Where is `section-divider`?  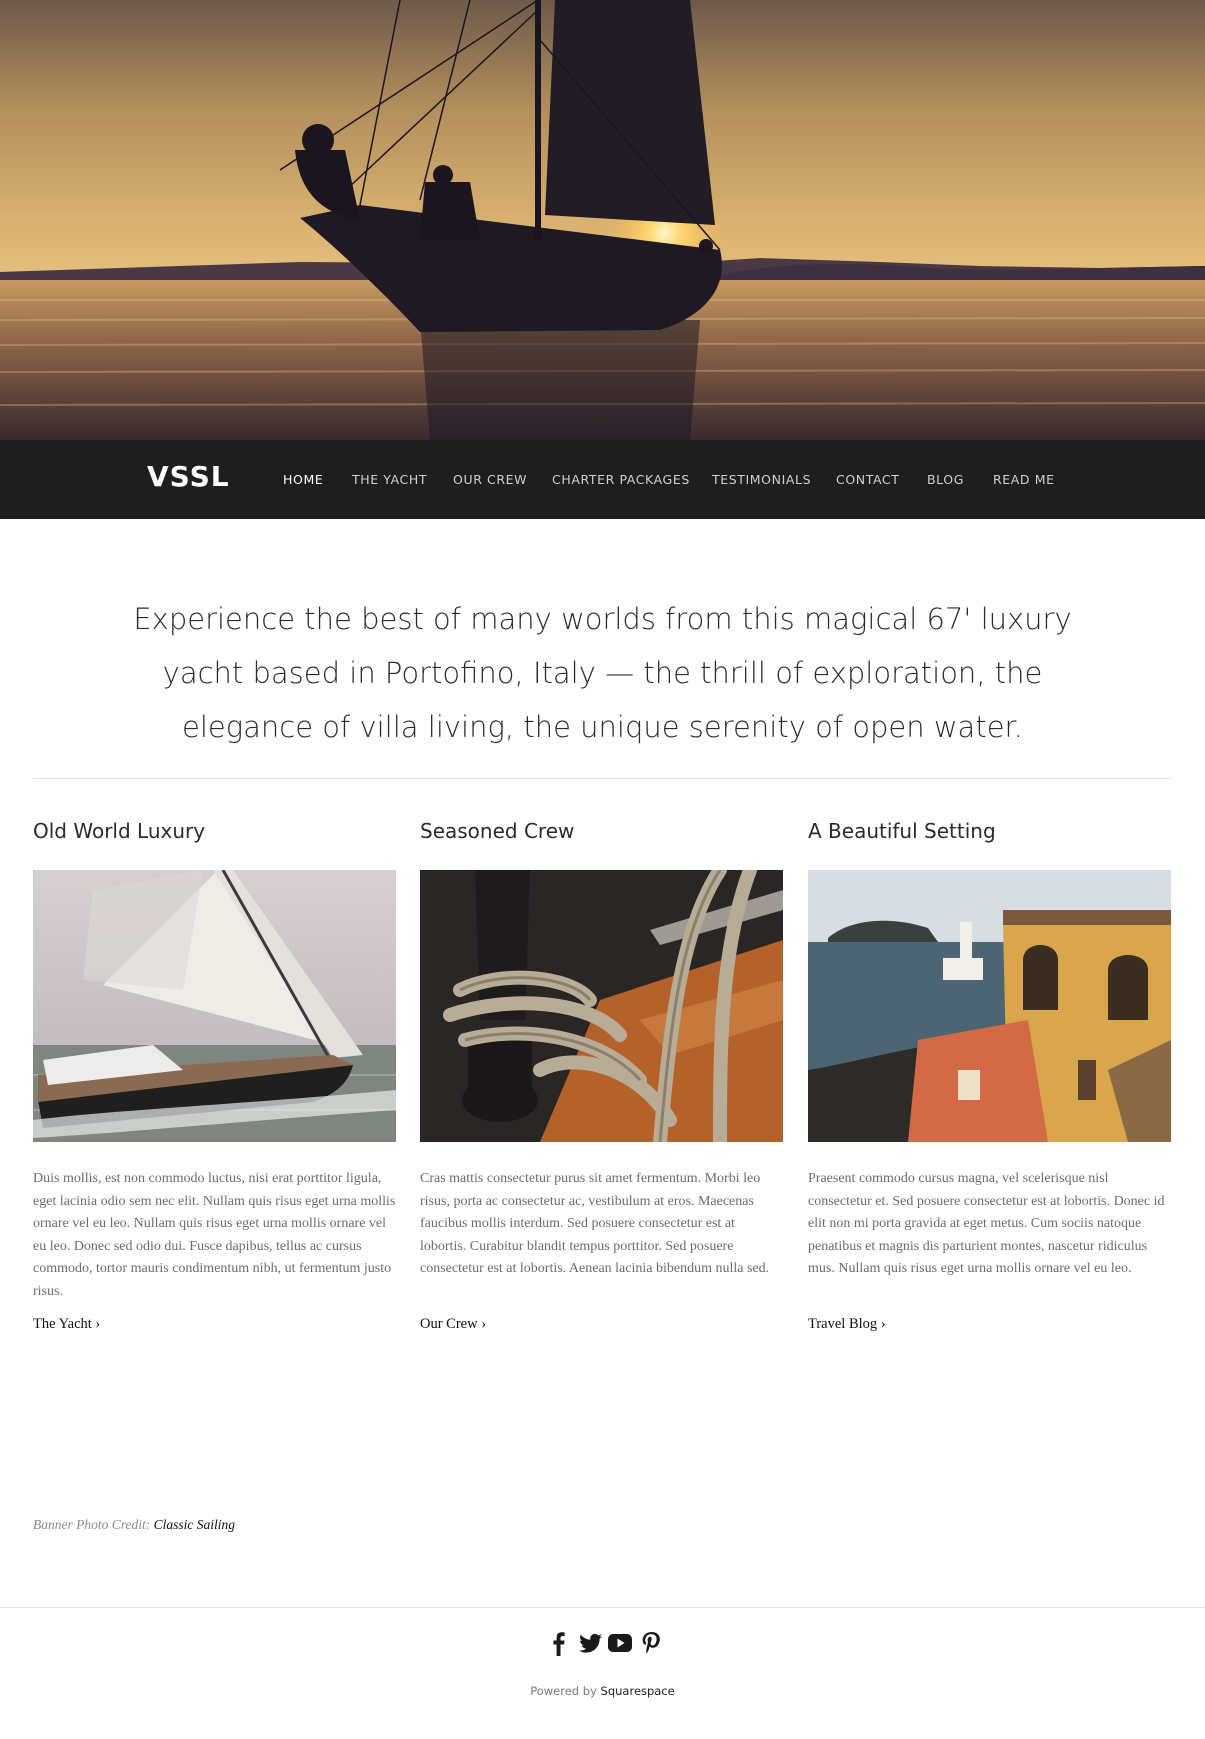
section-divider is located at coordinates (602, 778).